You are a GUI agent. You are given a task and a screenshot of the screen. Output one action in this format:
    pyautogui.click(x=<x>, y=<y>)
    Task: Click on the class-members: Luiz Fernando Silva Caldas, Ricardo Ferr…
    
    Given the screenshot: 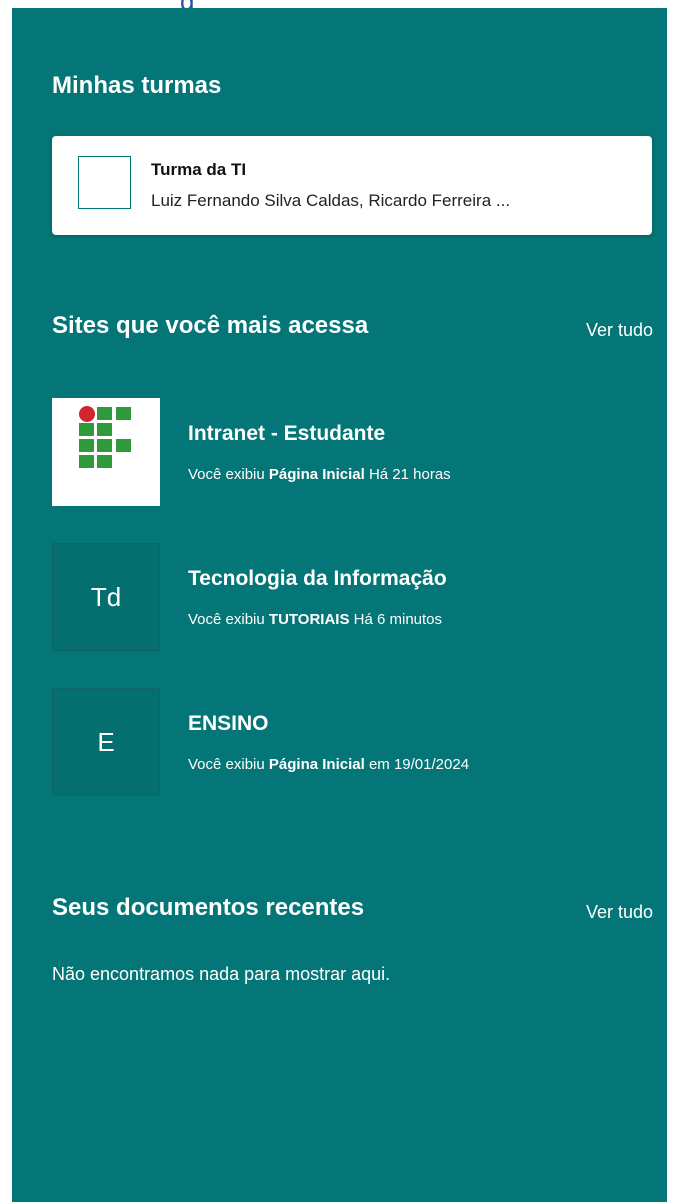 What is the action you would take?
    pyautogui.click(x=331, y=200)
    